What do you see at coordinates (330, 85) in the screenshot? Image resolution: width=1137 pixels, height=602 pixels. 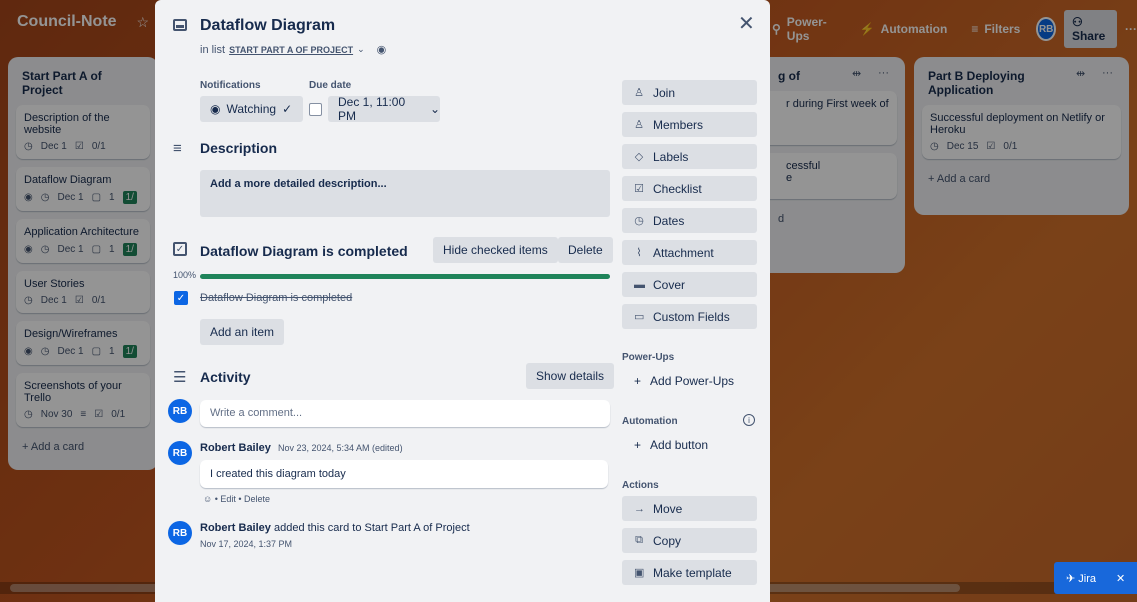 I see `due-date-label: Due date` at bounding box center [330, 85].